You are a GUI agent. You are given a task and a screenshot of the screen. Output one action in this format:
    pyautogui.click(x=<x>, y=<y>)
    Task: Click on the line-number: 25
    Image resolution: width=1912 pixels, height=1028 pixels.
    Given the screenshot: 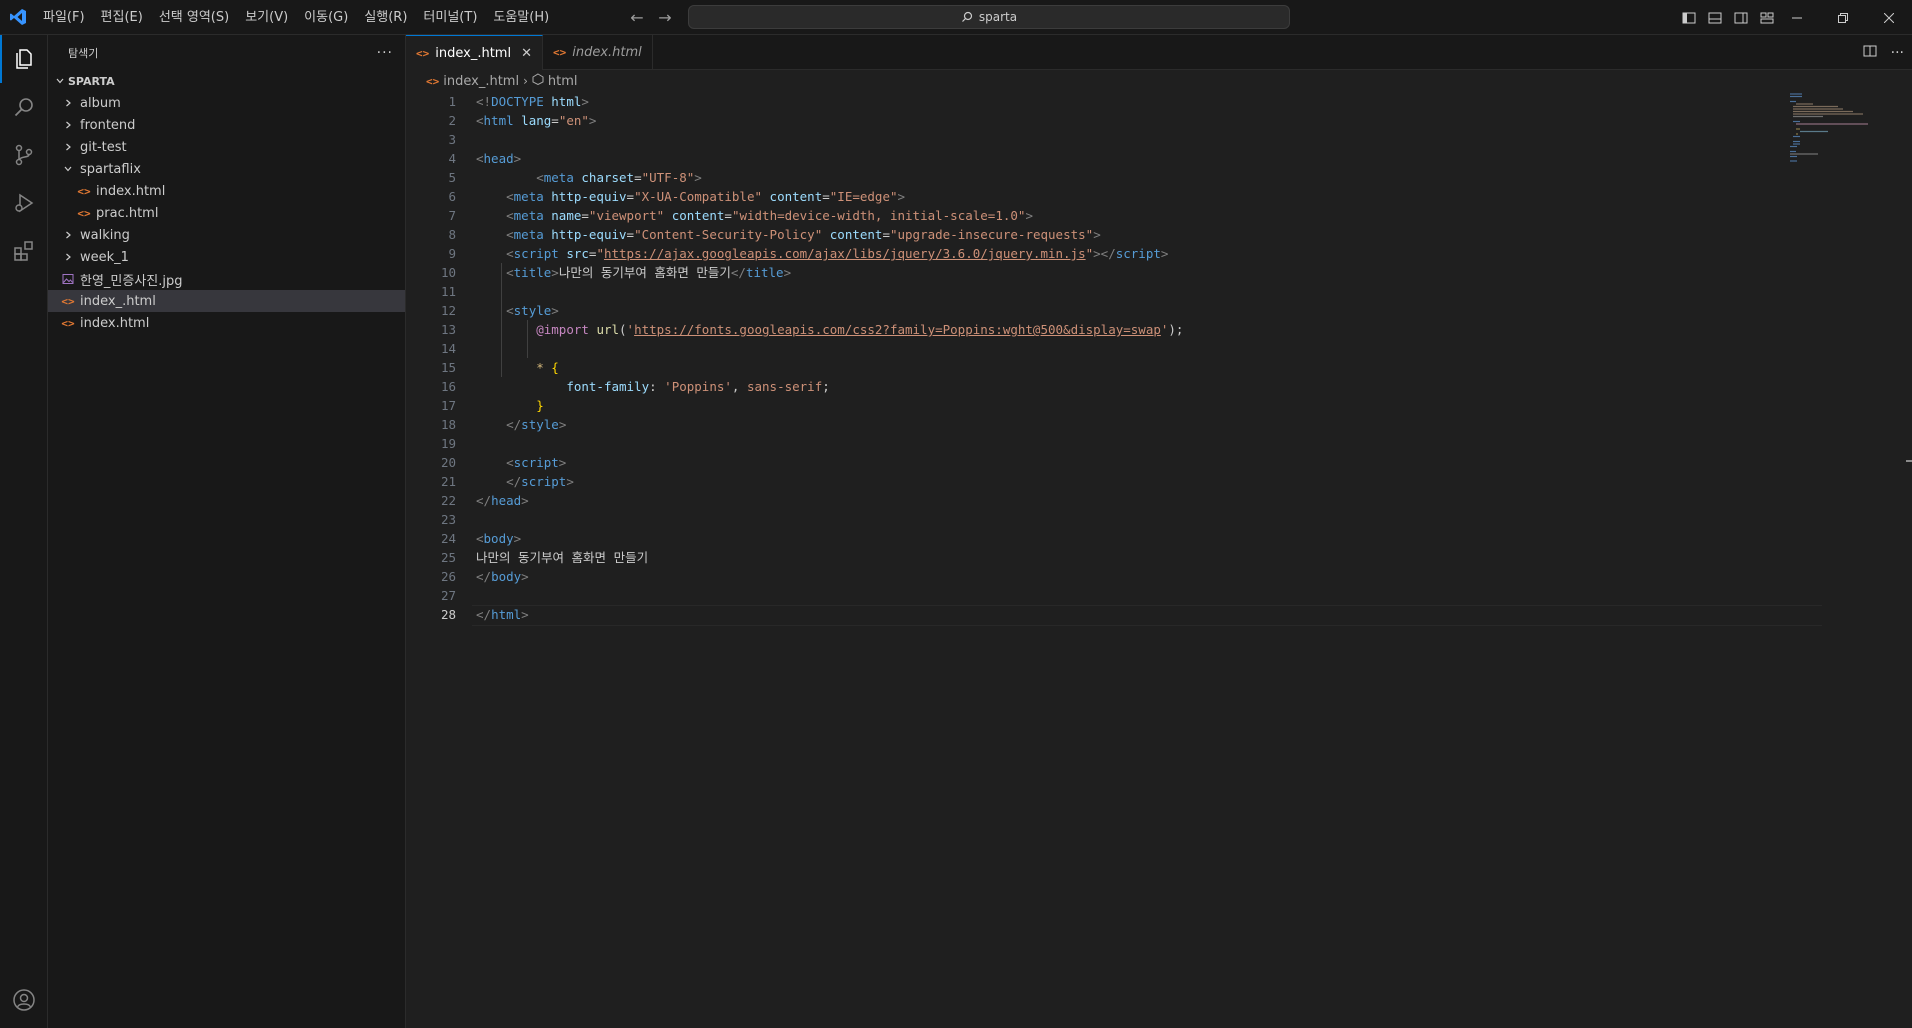 What is the action you would take?
    pyautogui.click(x=448, y=557)
    